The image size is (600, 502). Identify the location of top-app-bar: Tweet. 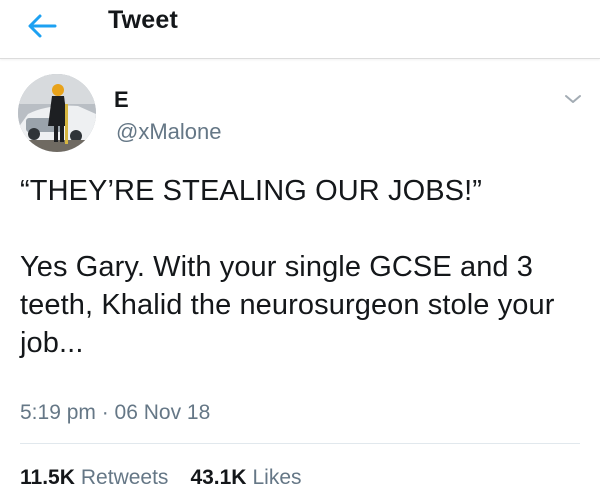
(300, 29).